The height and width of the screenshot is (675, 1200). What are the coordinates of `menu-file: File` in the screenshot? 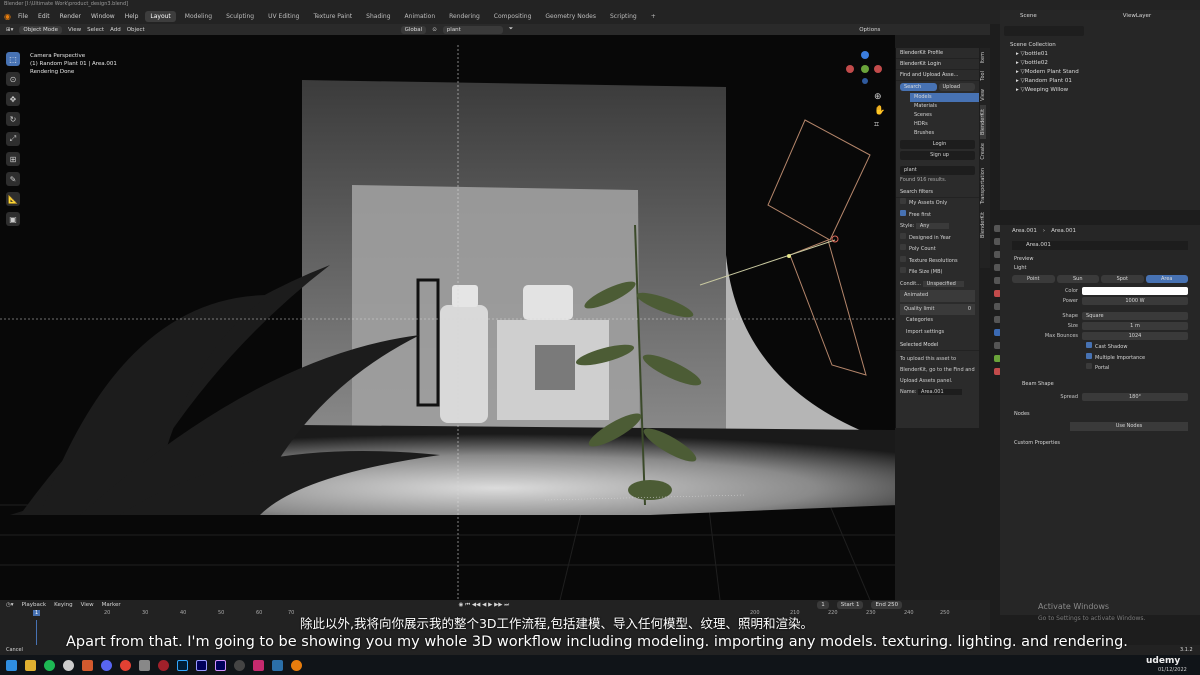 It's located at (23, 16).